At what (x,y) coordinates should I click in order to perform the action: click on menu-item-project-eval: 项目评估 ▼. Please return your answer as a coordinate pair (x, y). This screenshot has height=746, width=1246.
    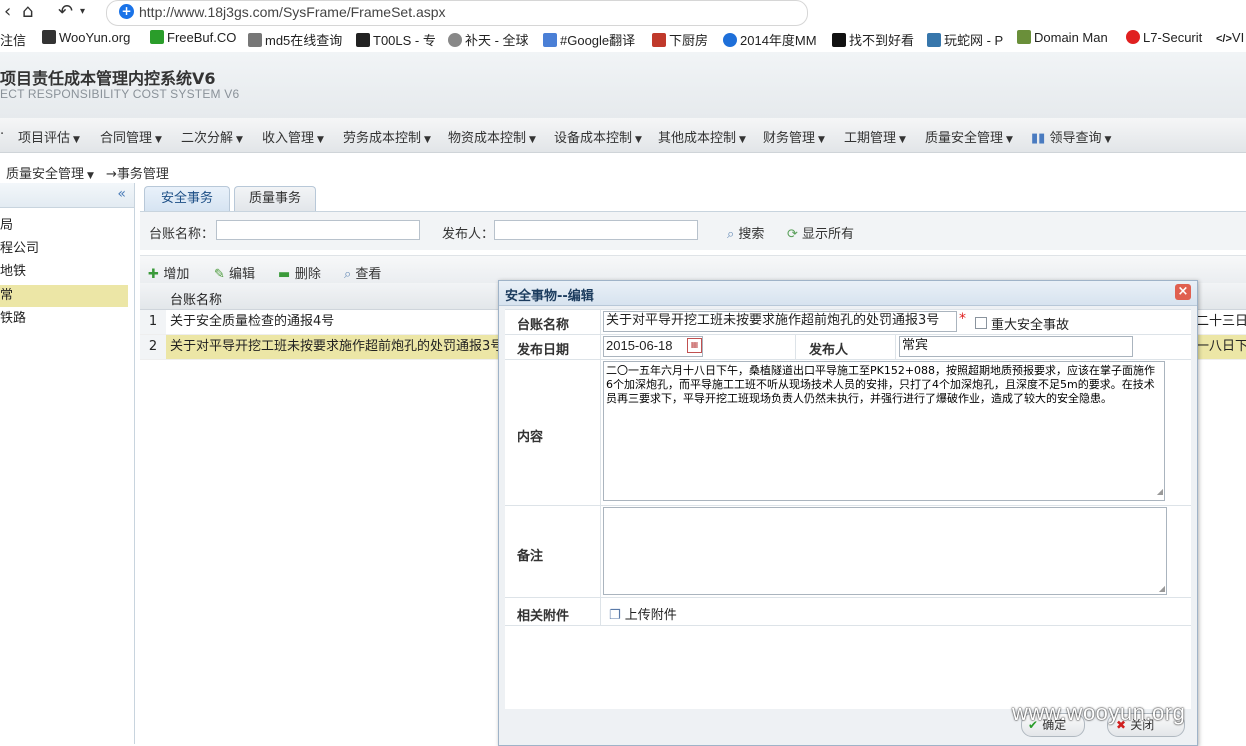
    Looking at the image, I should click on (49, 136).